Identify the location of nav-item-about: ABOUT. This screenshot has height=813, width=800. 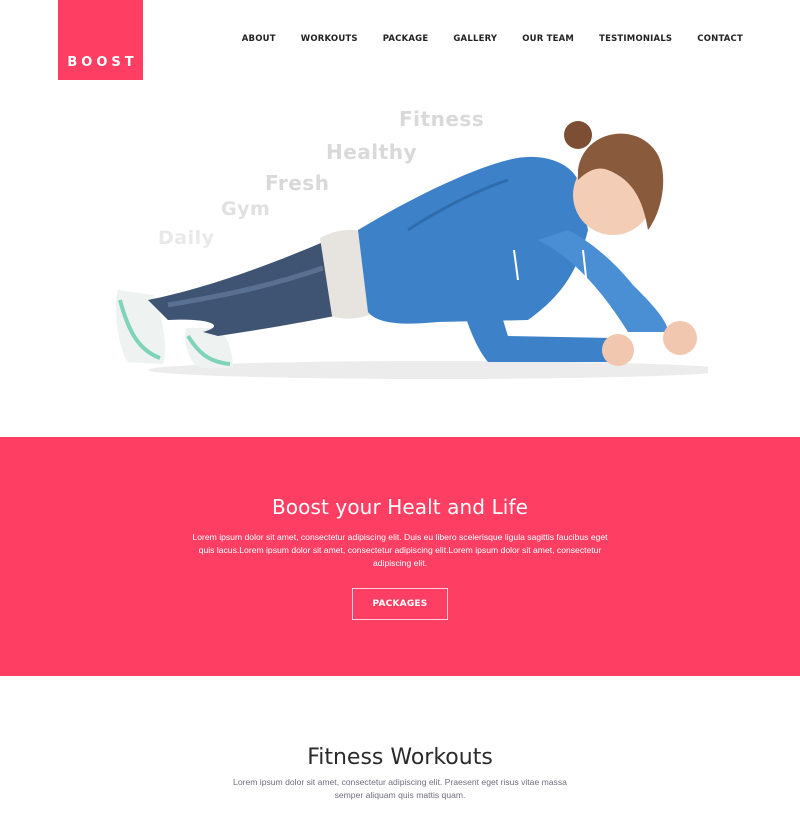
(259, 39).